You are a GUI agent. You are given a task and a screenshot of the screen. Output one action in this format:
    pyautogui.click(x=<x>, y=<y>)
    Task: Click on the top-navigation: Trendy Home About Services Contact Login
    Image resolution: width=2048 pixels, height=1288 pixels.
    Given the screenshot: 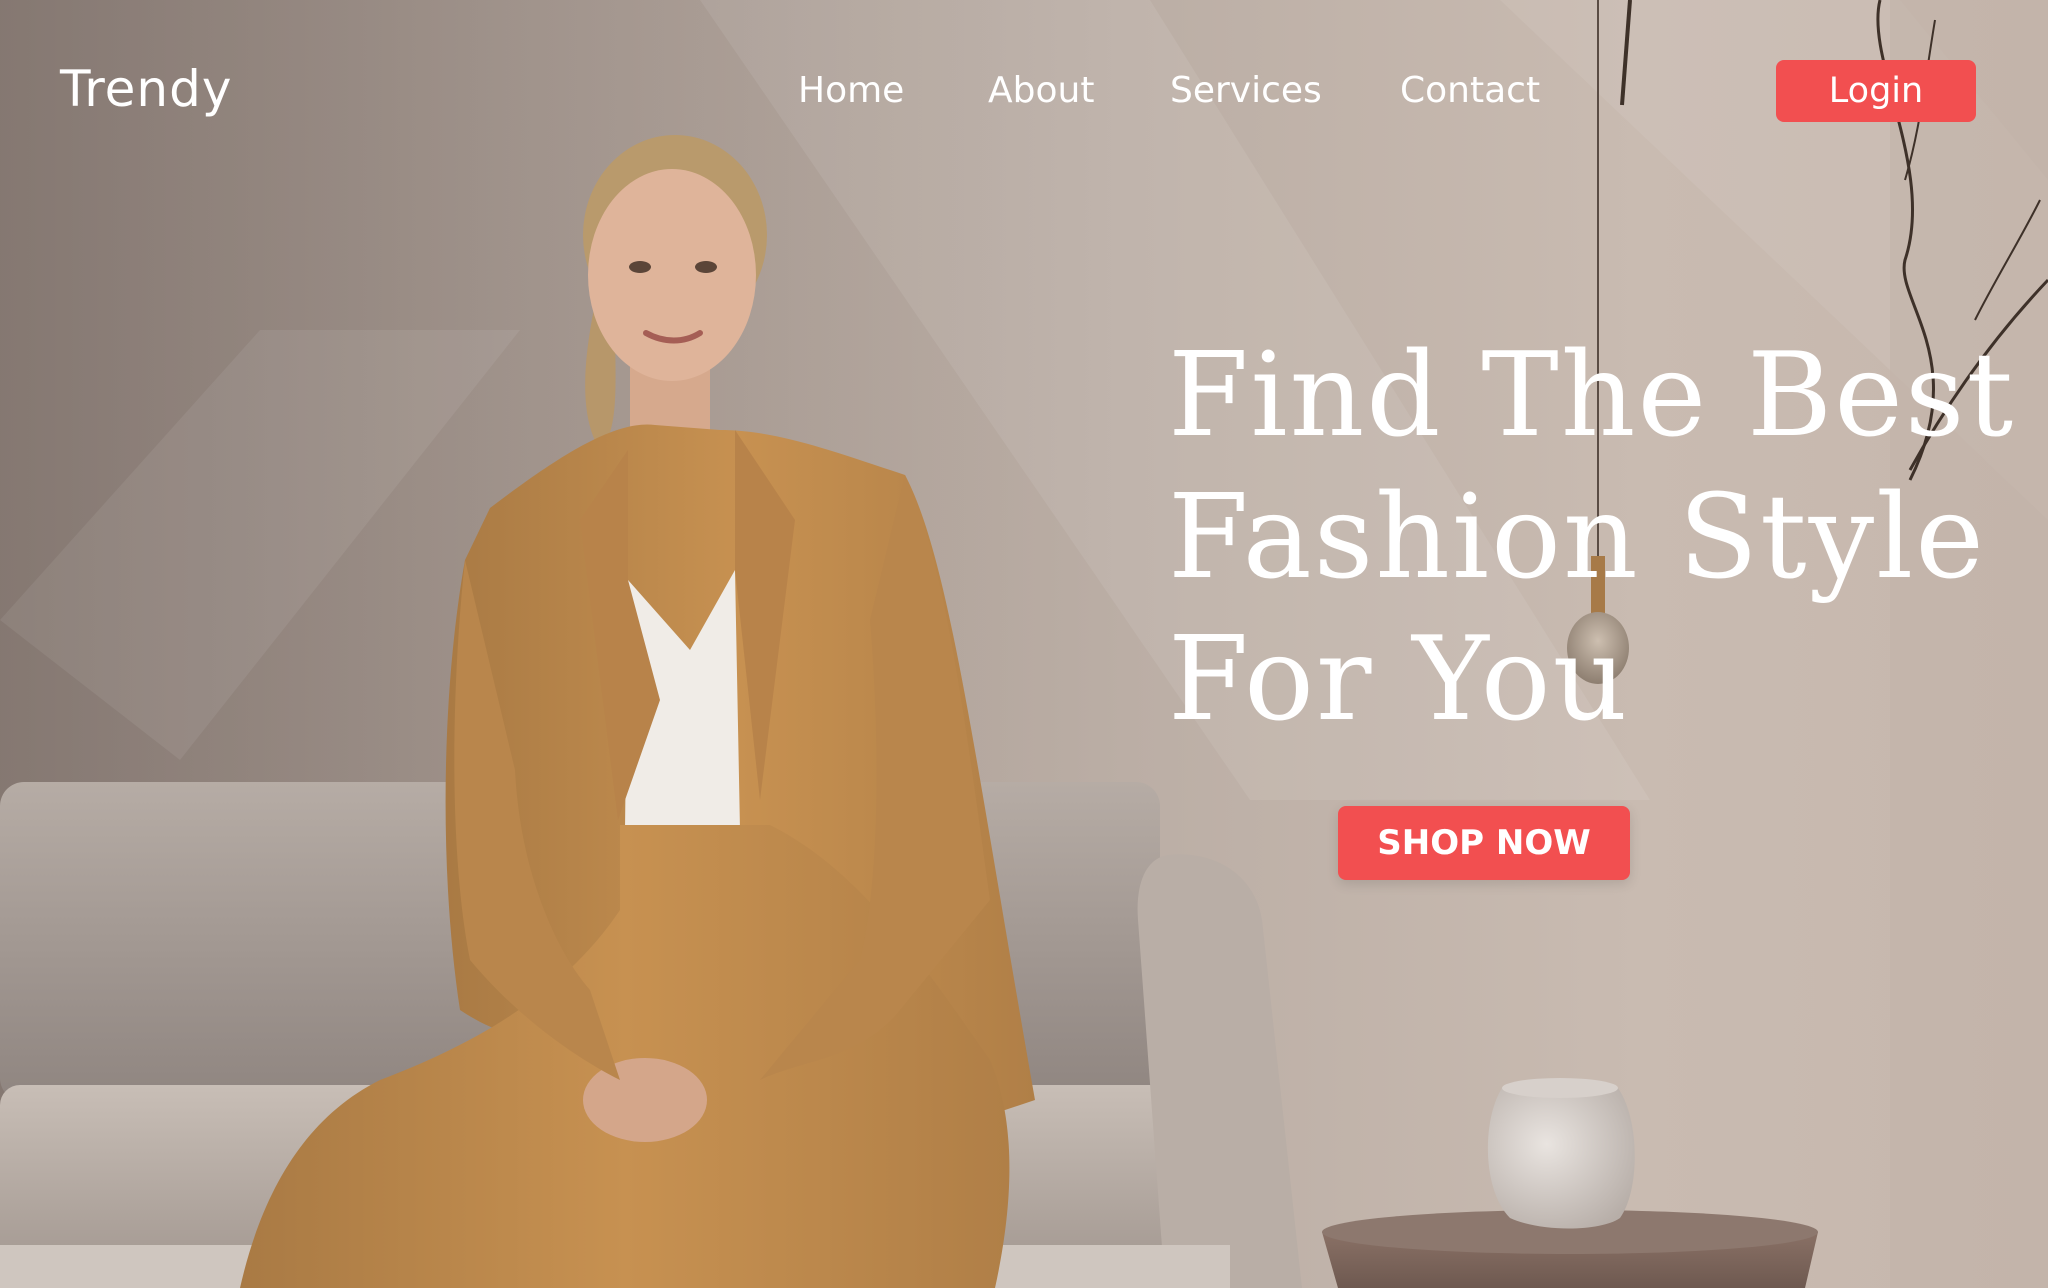 What is the action you would take?
    pyautogui.click(x=1024, y=90)
    